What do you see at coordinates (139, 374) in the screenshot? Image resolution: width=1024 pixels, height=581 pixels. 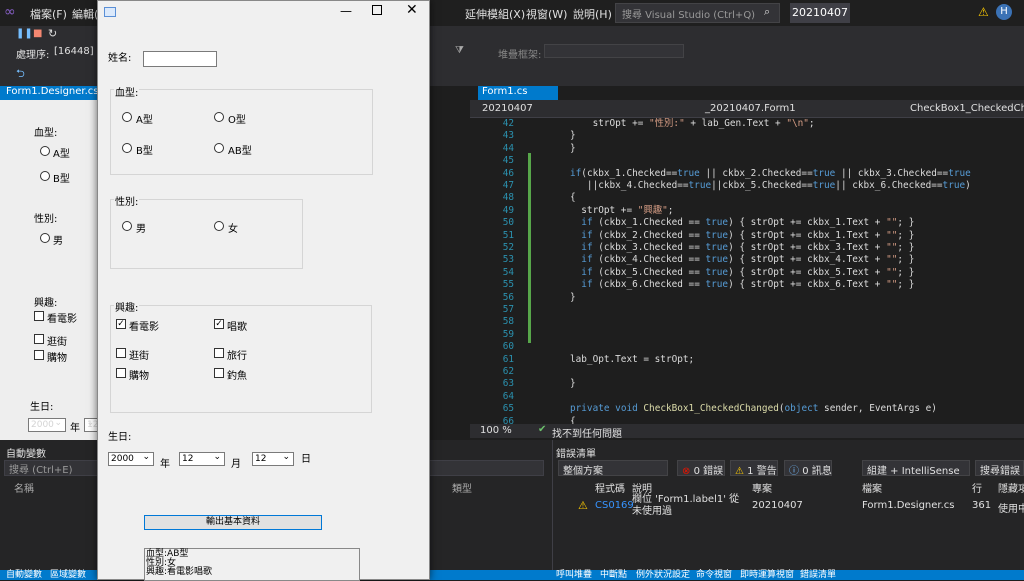 I see `hobby-shopping-label: 購物` at bounding box center [139, 374].